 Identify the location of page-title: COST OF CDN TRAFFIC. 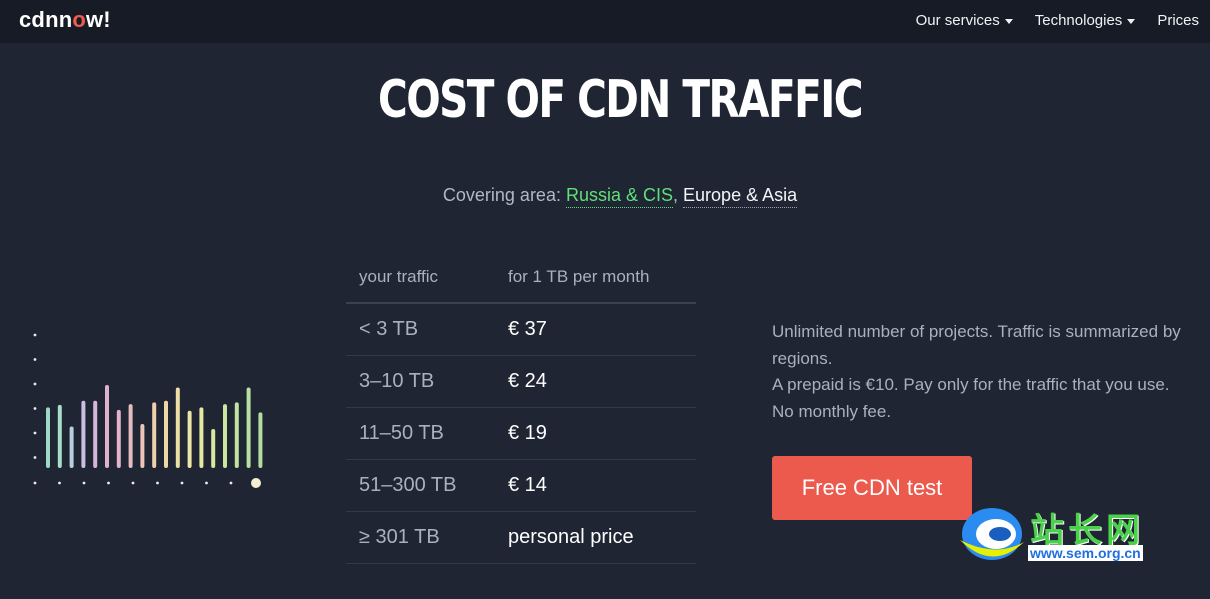
(621, 100).